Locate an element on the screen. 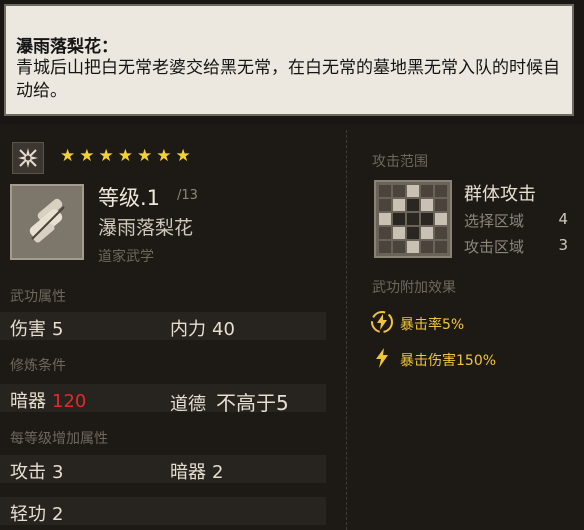 The width and height of the screenshot is (584, 530). morality-requirement: 道德 不高于5 is located at coordinates (229, 401).